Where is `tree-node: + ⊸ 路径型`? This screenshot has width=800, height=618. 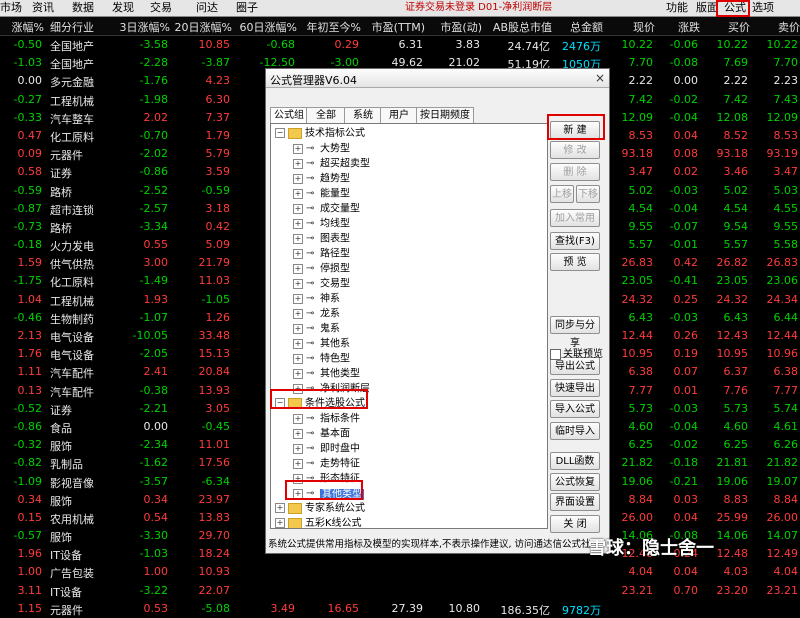
tree-node: + ⊸ 路径型 is located at coordinates (321, 253).